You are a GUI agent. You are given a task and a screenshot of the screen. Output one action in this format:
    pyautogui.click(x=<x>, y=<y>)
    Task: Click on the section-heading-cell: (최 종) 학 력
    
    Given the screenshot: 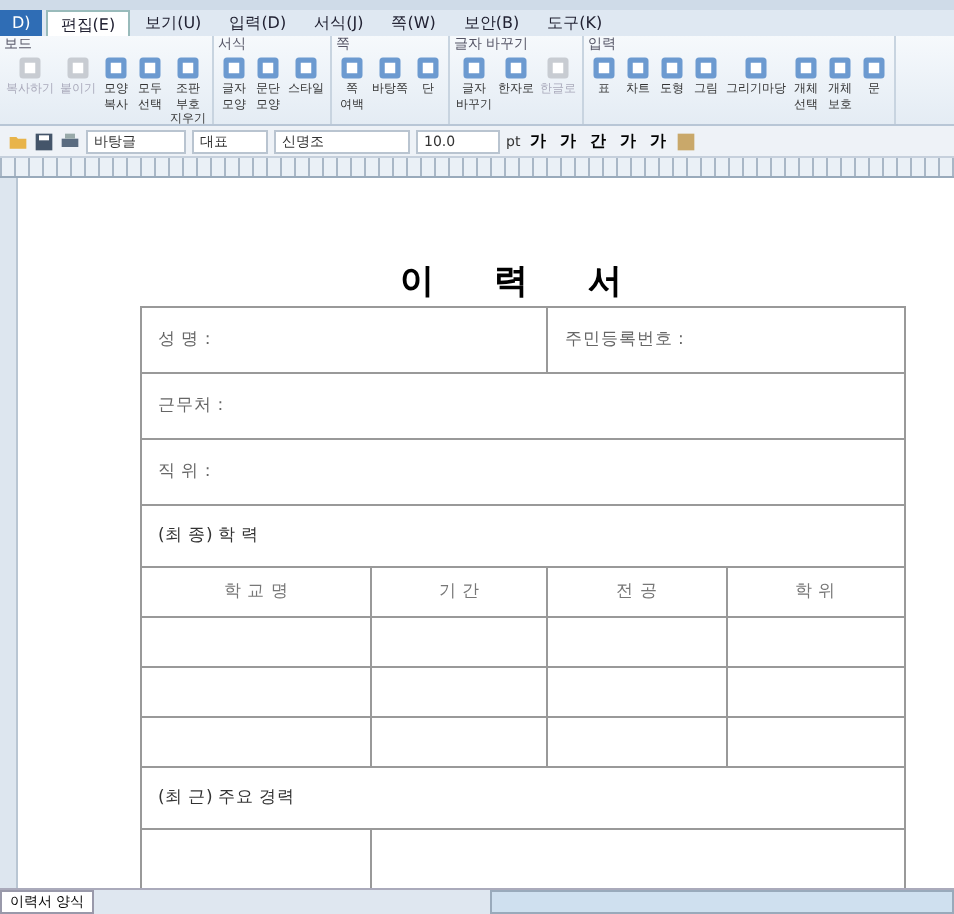 What is the action you would take?
    pyautogui.click(x=523, y=536)
    